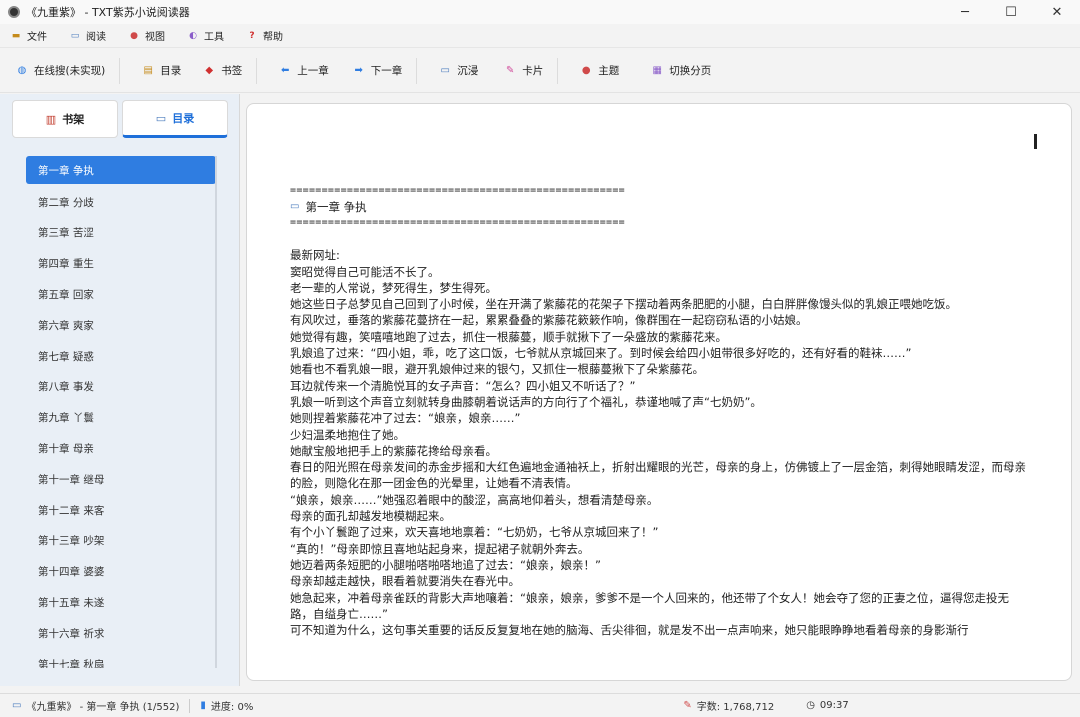  I want to click on menu-tools-label: 工具, so click(214, 37).